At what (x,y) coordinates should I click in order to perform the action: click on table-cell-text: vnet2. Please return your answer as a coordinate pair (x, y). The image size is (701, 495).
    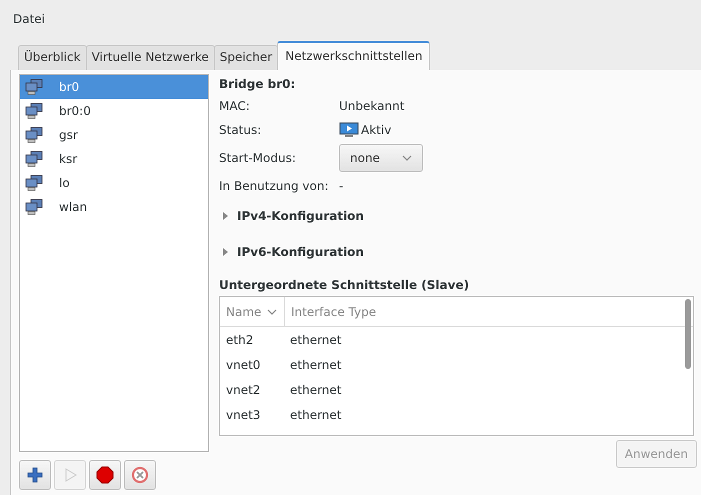
    Looking at the image, I should click on (243, 389).